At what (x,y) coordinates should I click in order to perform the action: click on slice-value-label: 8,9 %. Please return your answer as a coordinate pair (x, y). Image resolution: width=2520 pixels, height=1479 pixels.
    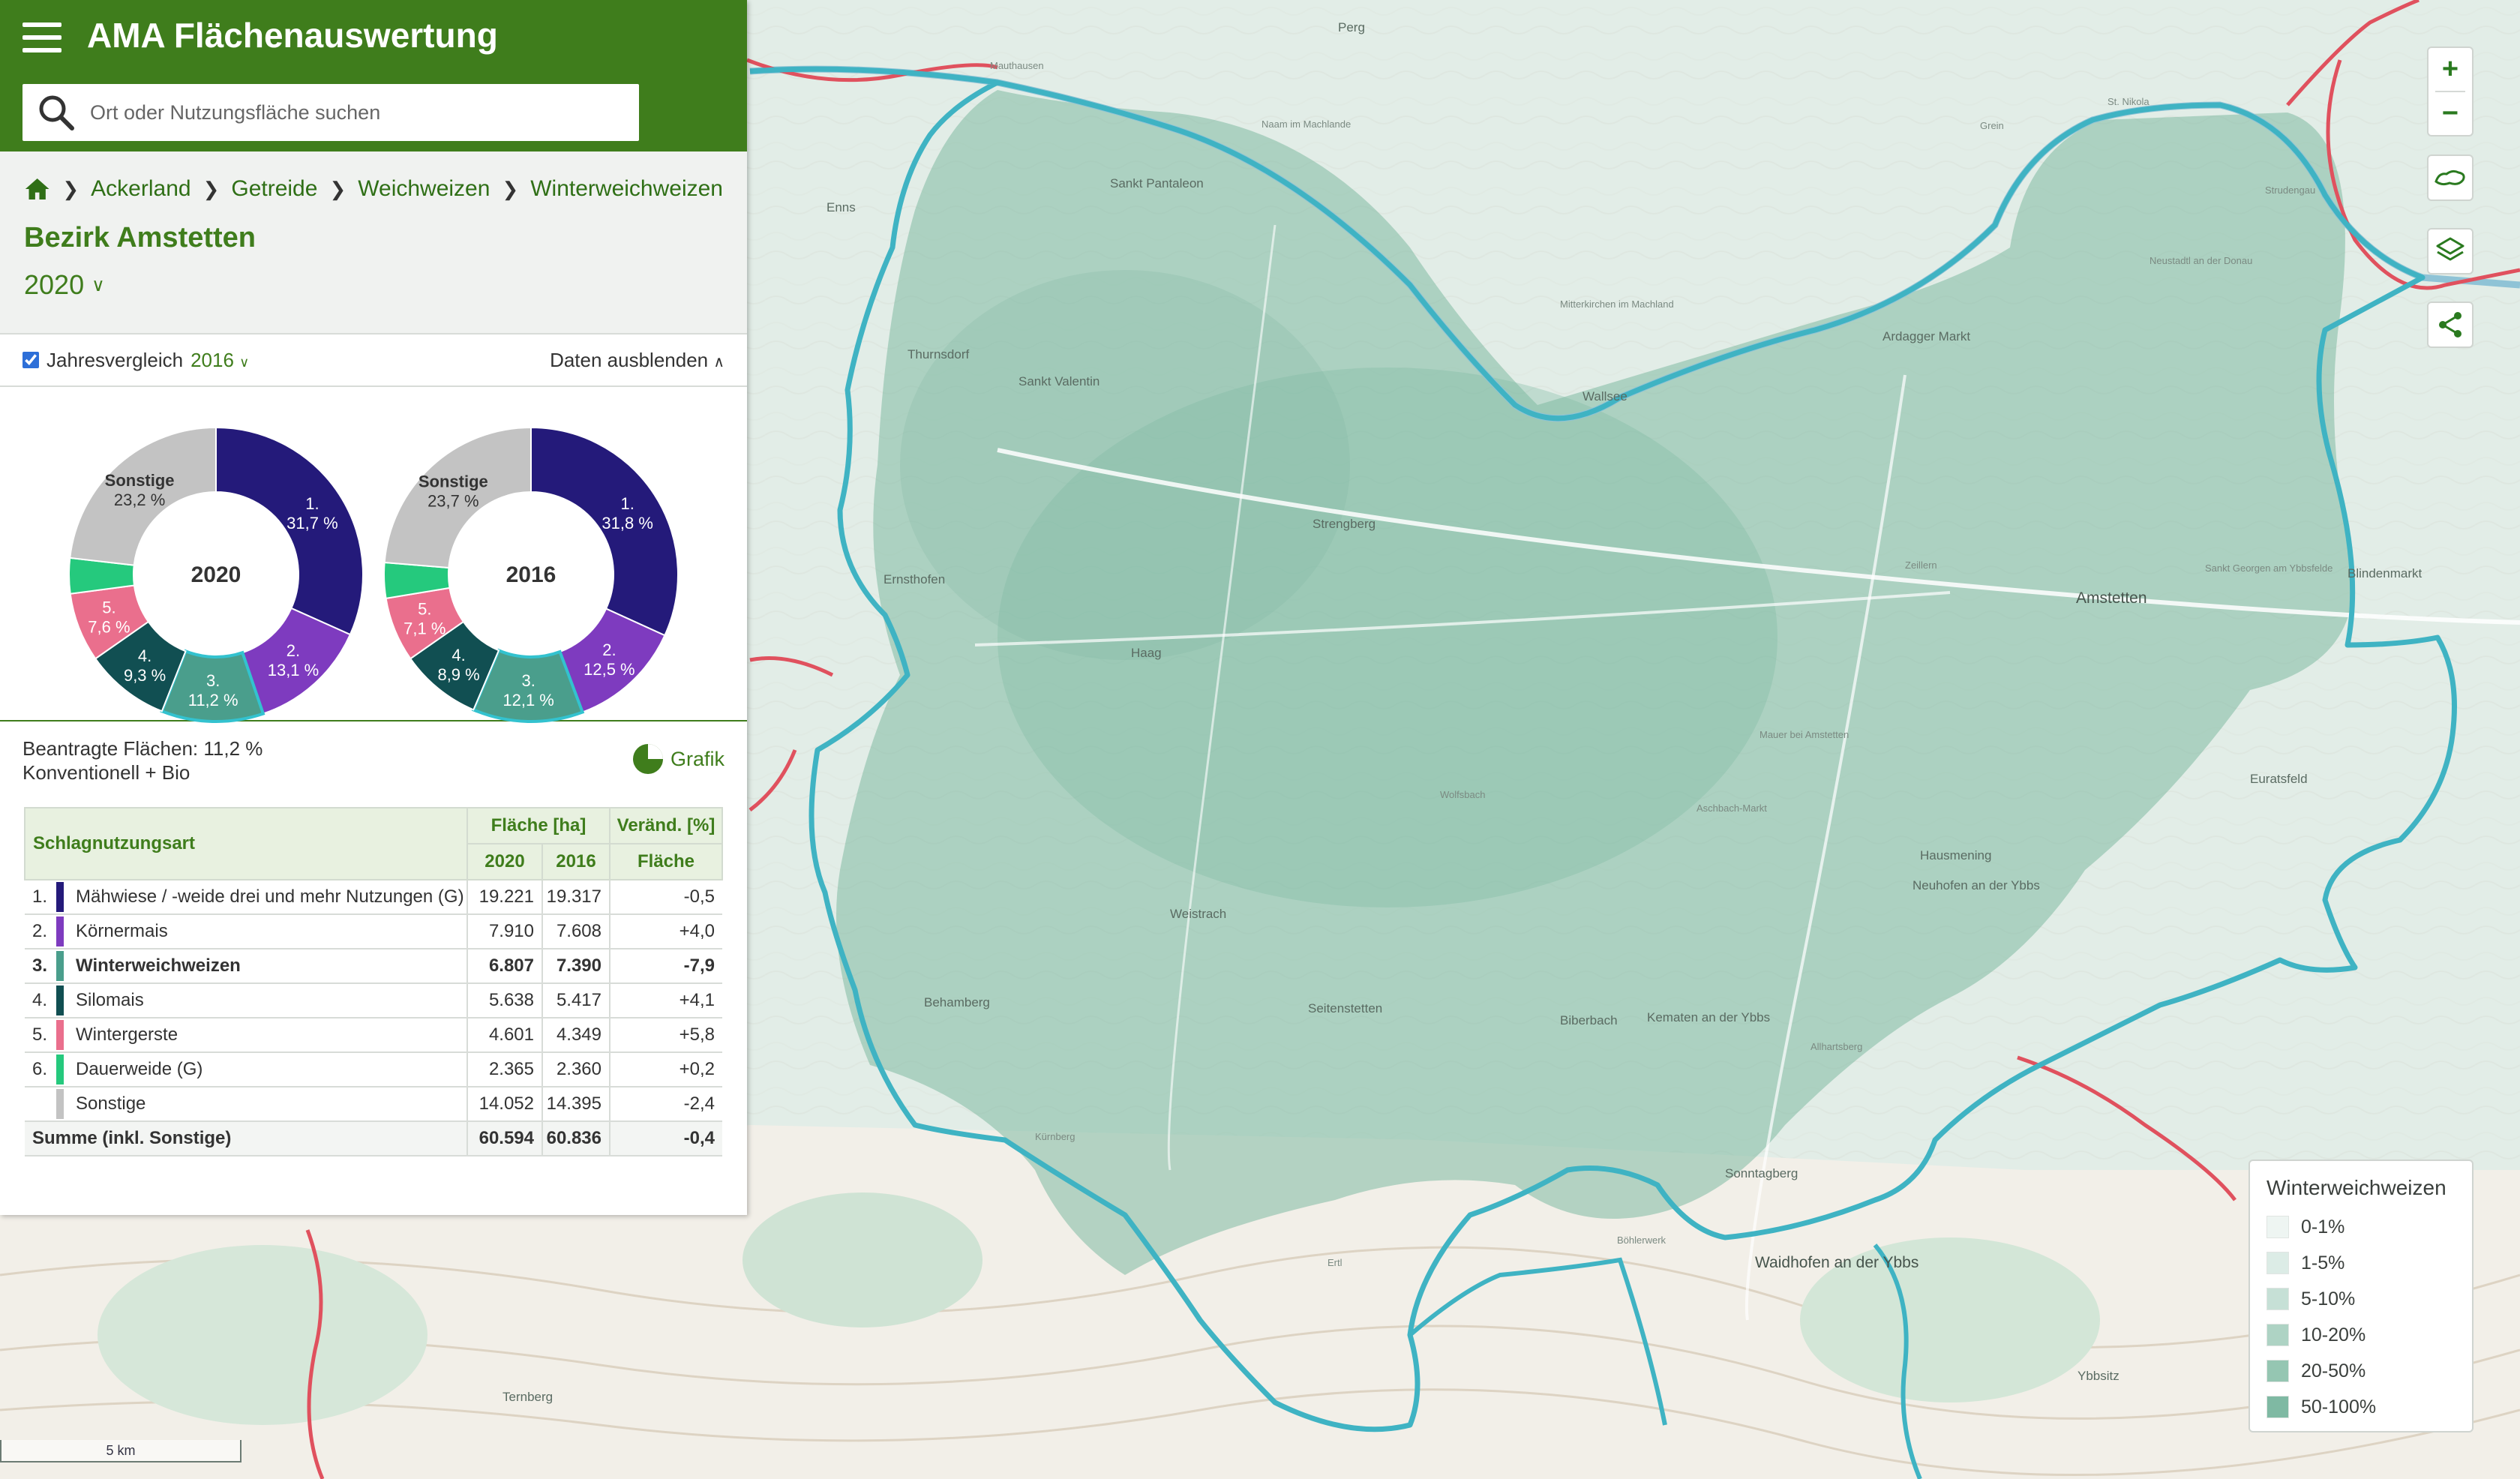
    Looking at the image, I should click on (458, 674).